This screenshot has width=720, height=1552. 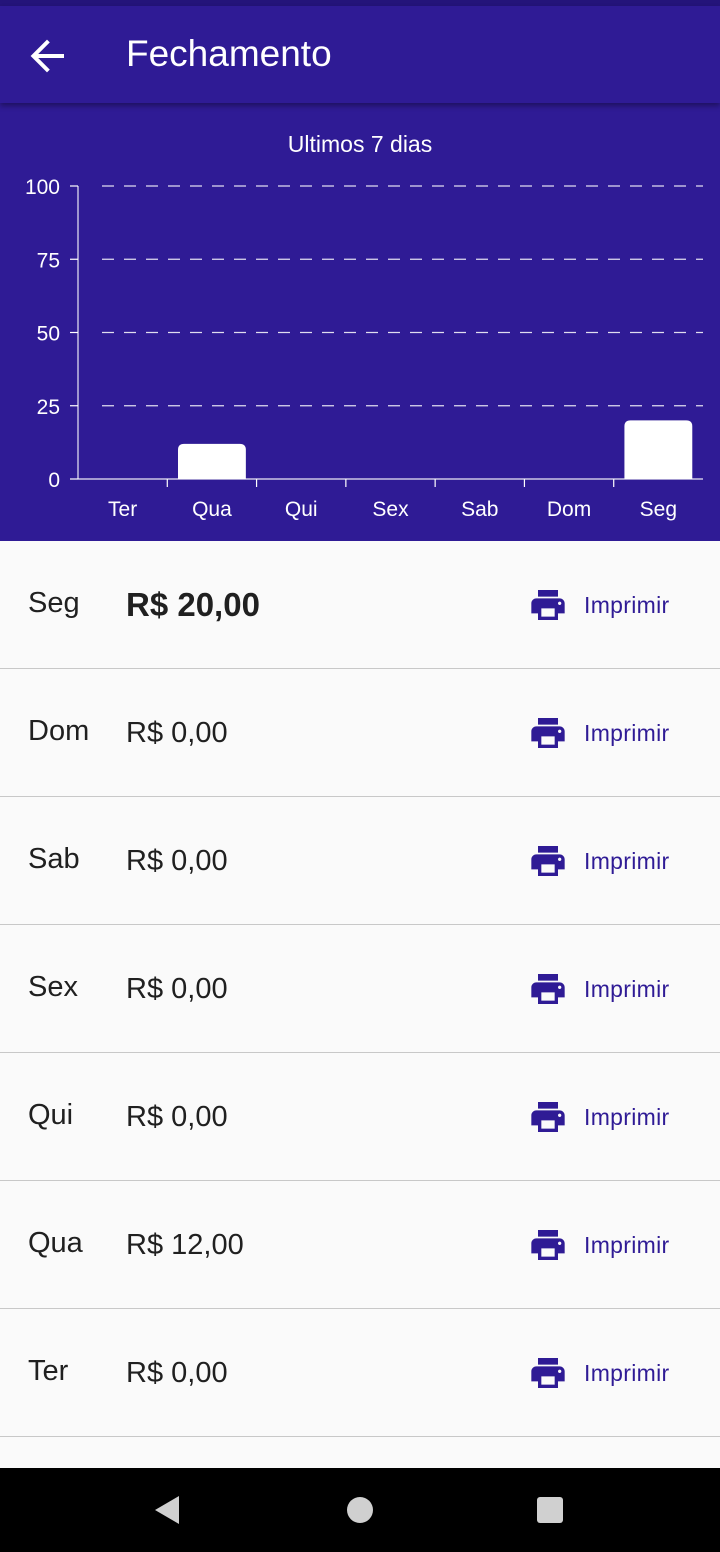 What do you see at coordinates (658, 509) in the screenshot?
I see `x-tick-label: Seg` at bounding box center [658, 509].